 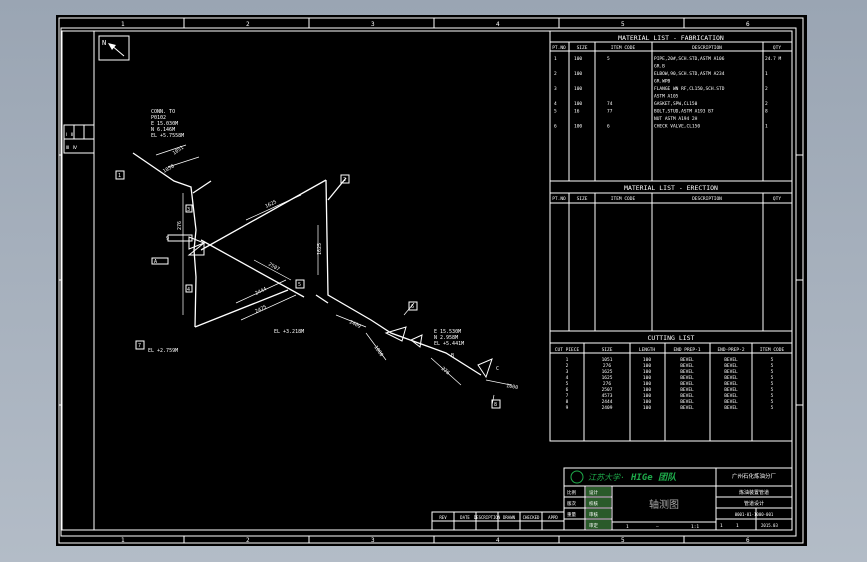 I want to click on sign-label: 校核, so click(x=593, y=503).